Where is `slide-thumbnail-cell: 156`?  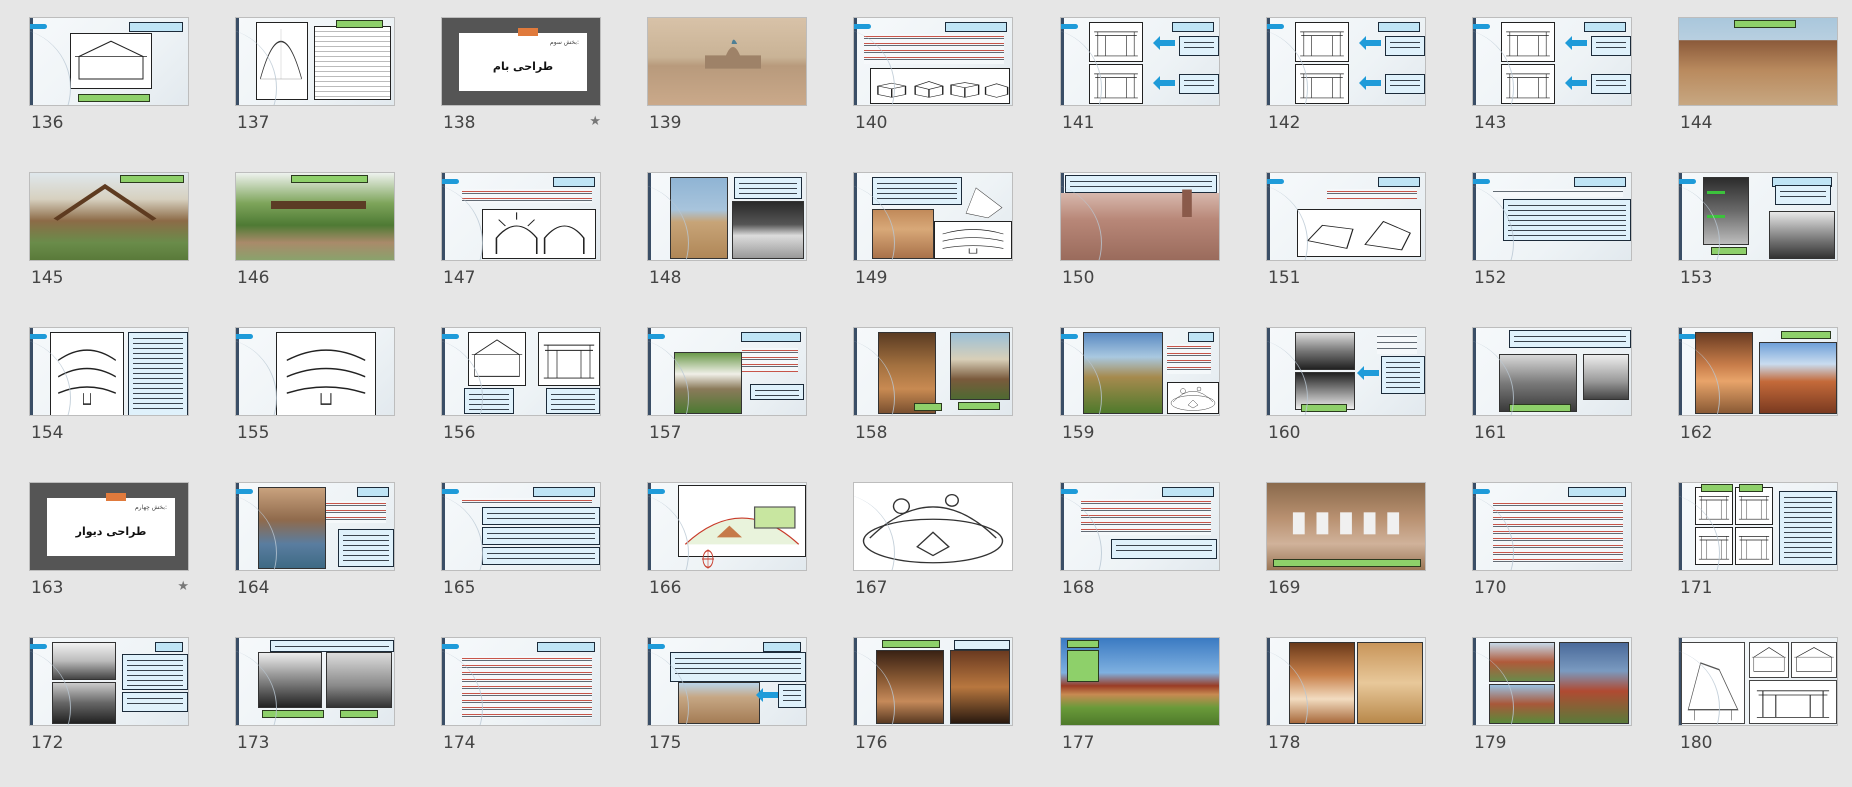 slide-thumbnail-cell: 156 is located at coordinates (522, 402).